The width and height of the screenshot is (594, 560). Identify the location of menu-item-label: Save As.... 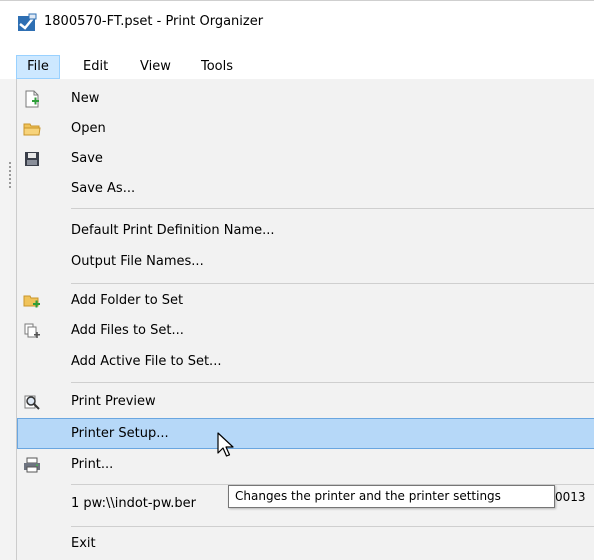
(103, 188).